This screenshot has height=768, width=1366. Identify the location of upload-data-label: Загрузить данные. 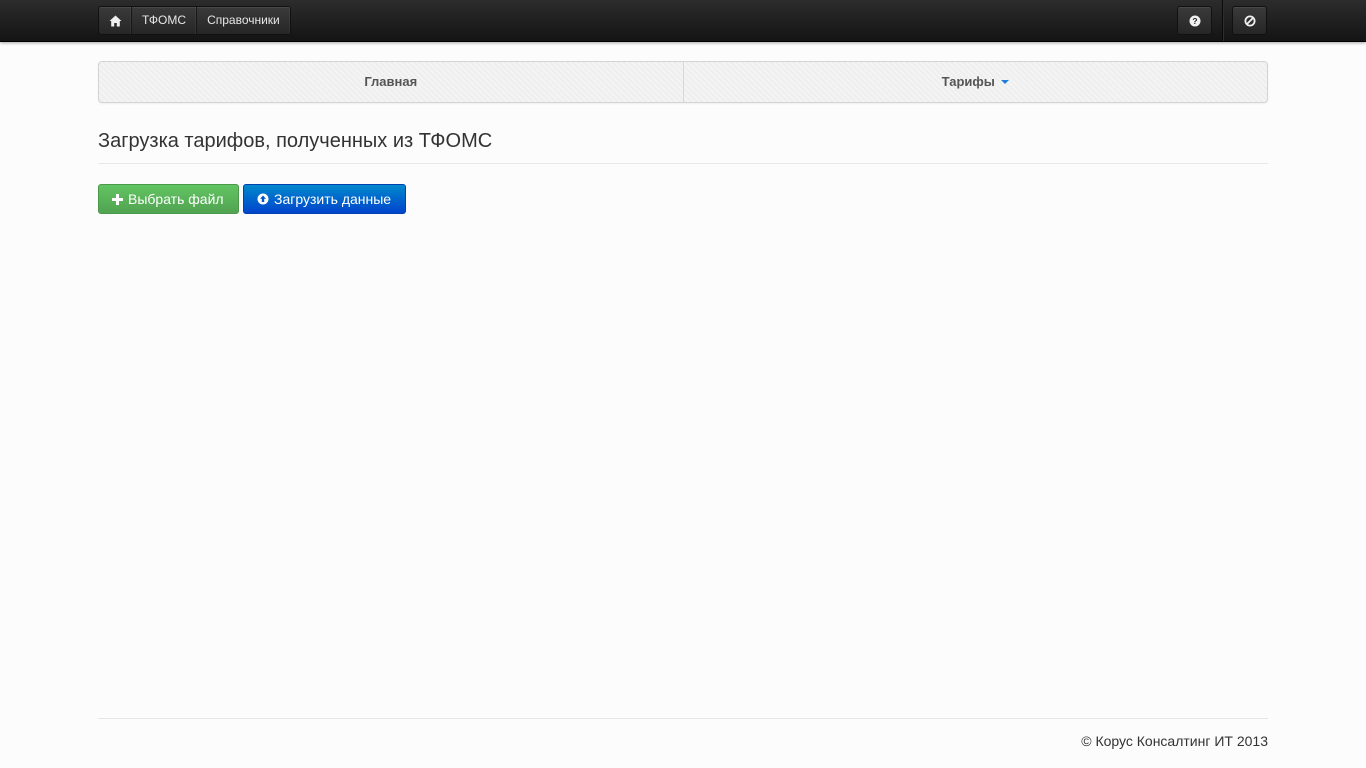
(333, 199).